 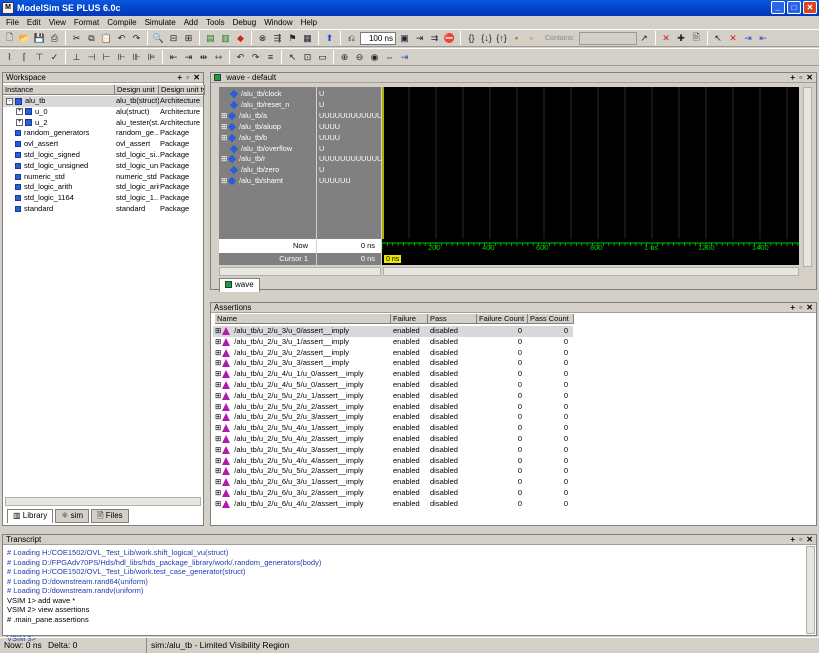 I want to click on menu-window: Window, so click(x=278, y=22).